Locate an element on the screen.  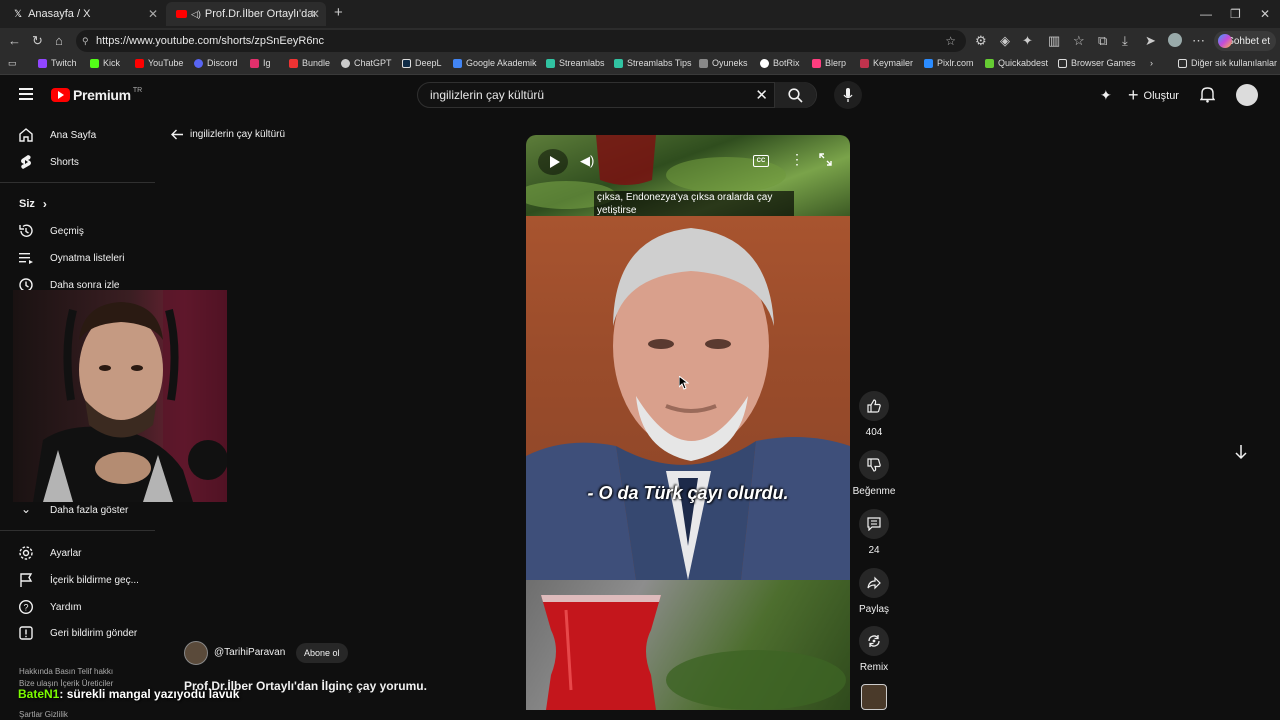
bookmark-keymailer: Keymailer is located at coordinates (886, 63).